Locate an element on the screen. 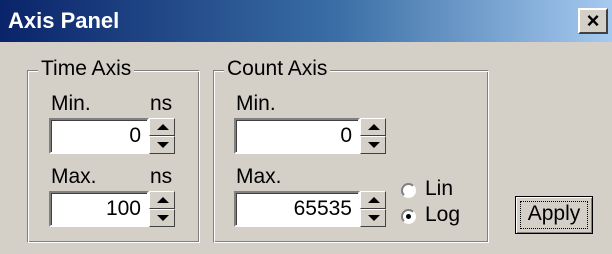  time-max-unit: ns is located at coordinates (161, 176).